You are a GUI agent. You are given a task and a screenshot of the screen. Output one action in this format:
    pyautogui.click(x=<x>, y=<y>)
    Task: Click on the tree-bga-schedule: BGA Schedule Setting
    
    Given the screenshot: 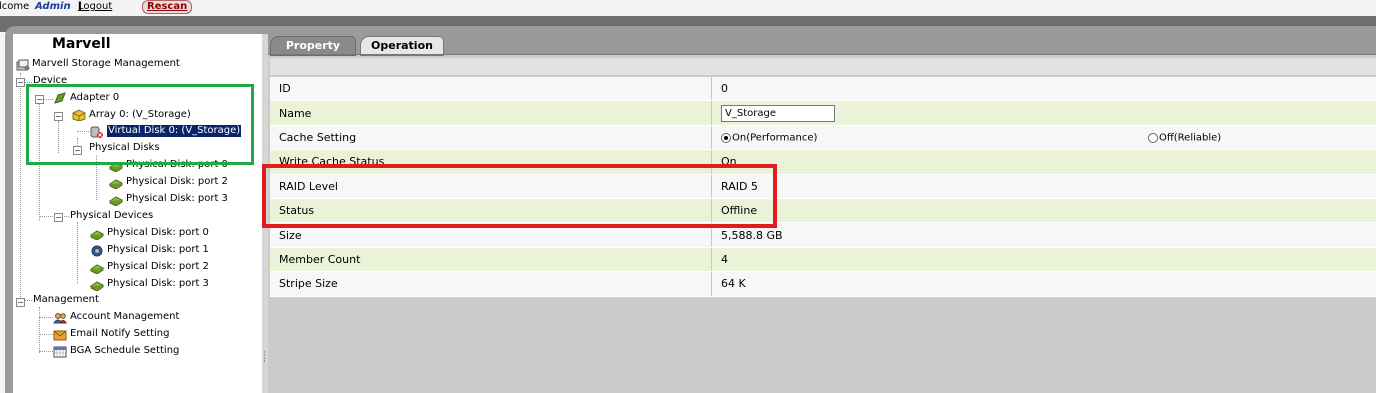 What is the action you would take?
    pyautogui.click(x=124, y=351)
    